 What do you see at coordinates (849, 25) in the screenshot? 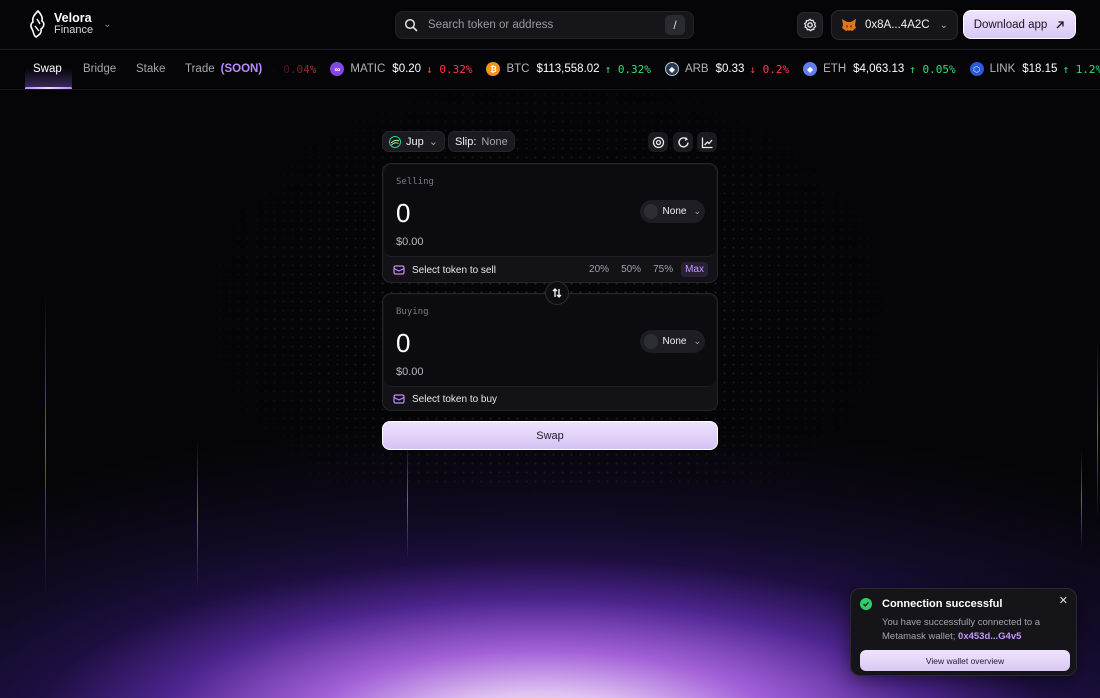
I see `metamask-fox-icon` at bounding box center [849, 25].